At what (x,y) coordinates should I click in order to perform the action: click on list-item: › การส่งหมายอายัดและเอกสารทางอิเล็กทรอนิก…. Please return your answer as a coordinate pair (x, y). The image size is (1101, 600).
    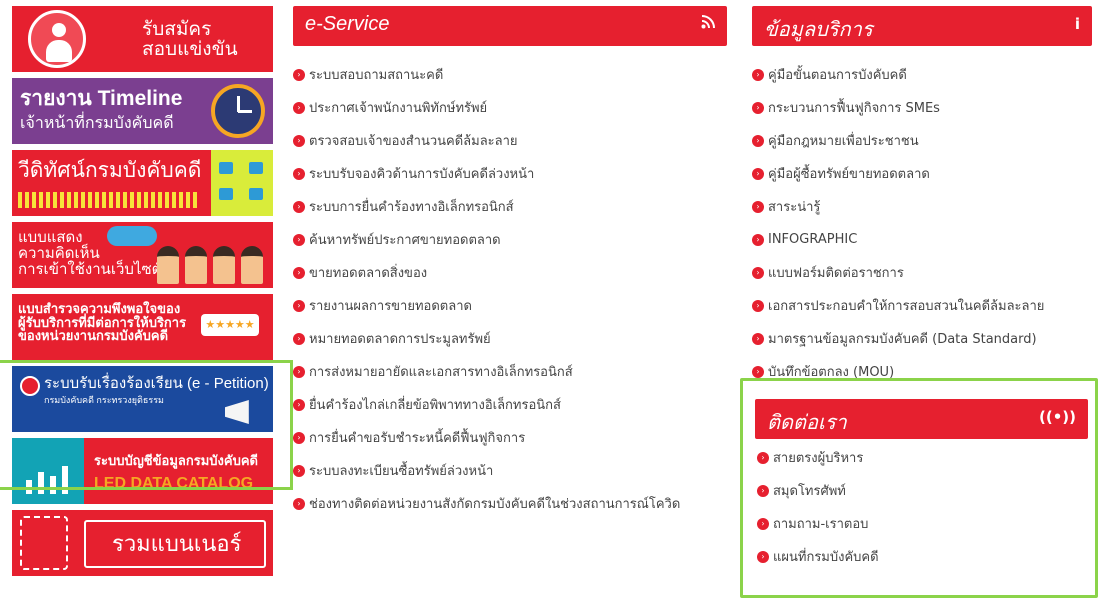
    Looking at the image, I should click on (510, 371).